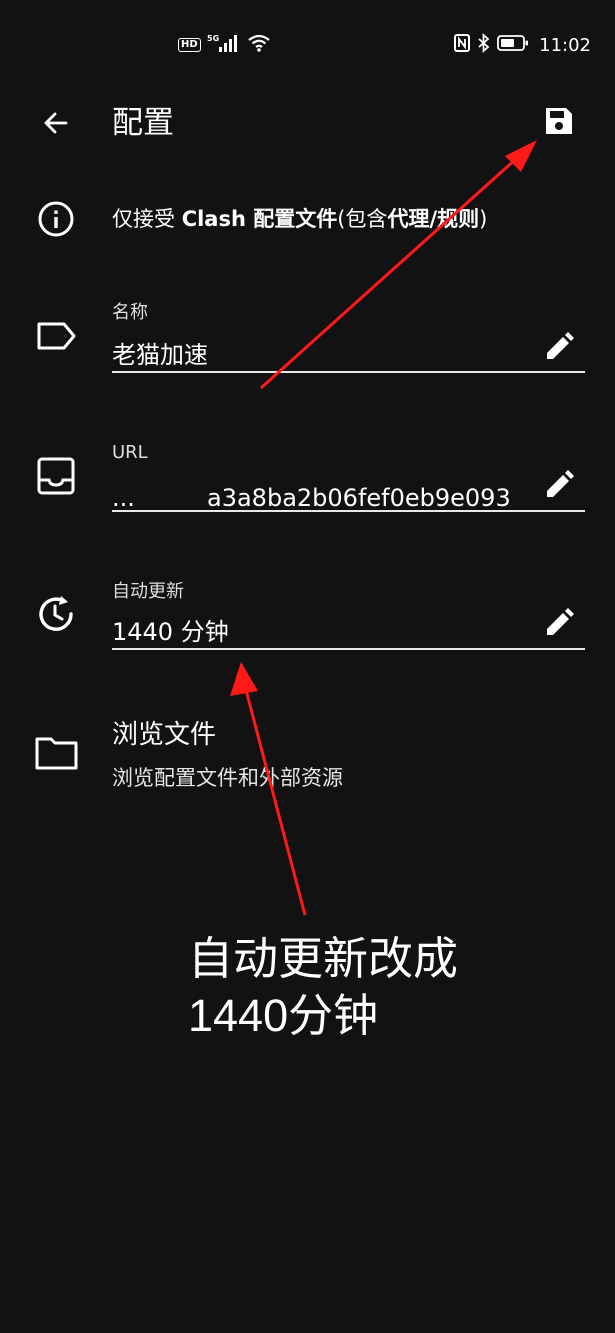 The height and width of the screenshot is (1333, 615). Describe the element at coordinates (398, 265) in the screenshot. I see `annotation-arrow-to-save` at that location.